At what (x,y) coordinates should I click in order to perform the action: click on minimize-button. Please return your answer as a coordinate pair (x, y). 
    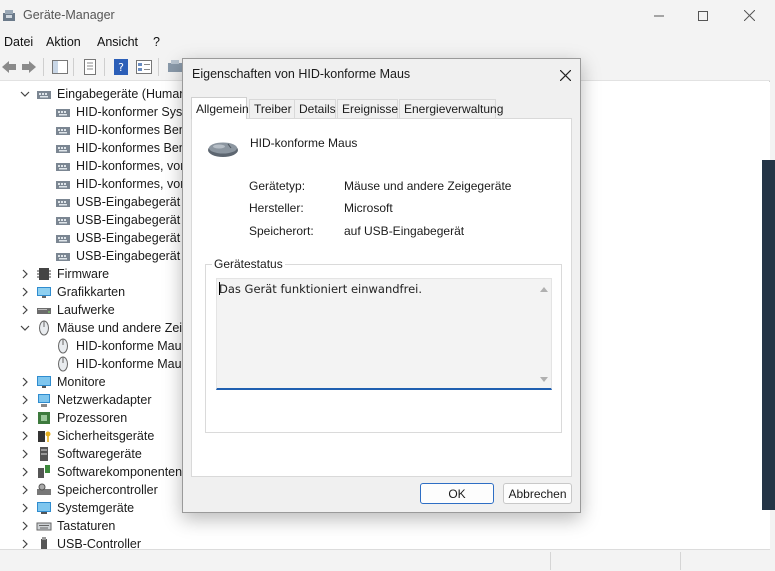
    Looking at the image, I should click on (659, 15).